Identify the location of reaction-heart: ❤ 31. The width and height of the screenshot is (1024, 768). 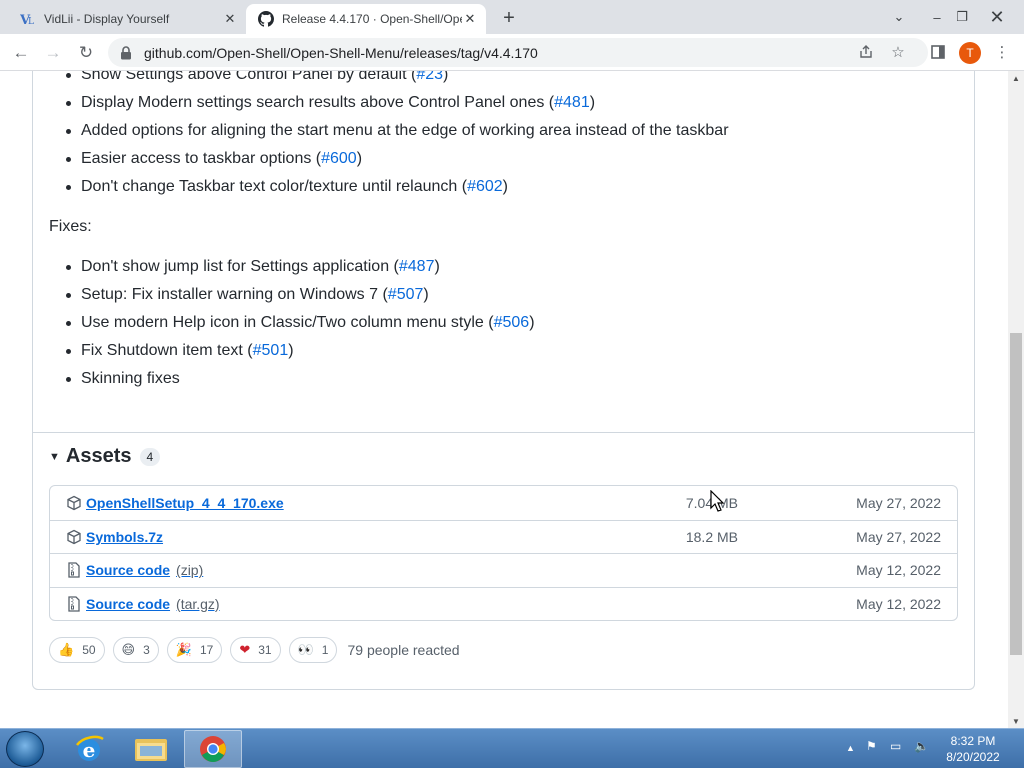
(255, 650).